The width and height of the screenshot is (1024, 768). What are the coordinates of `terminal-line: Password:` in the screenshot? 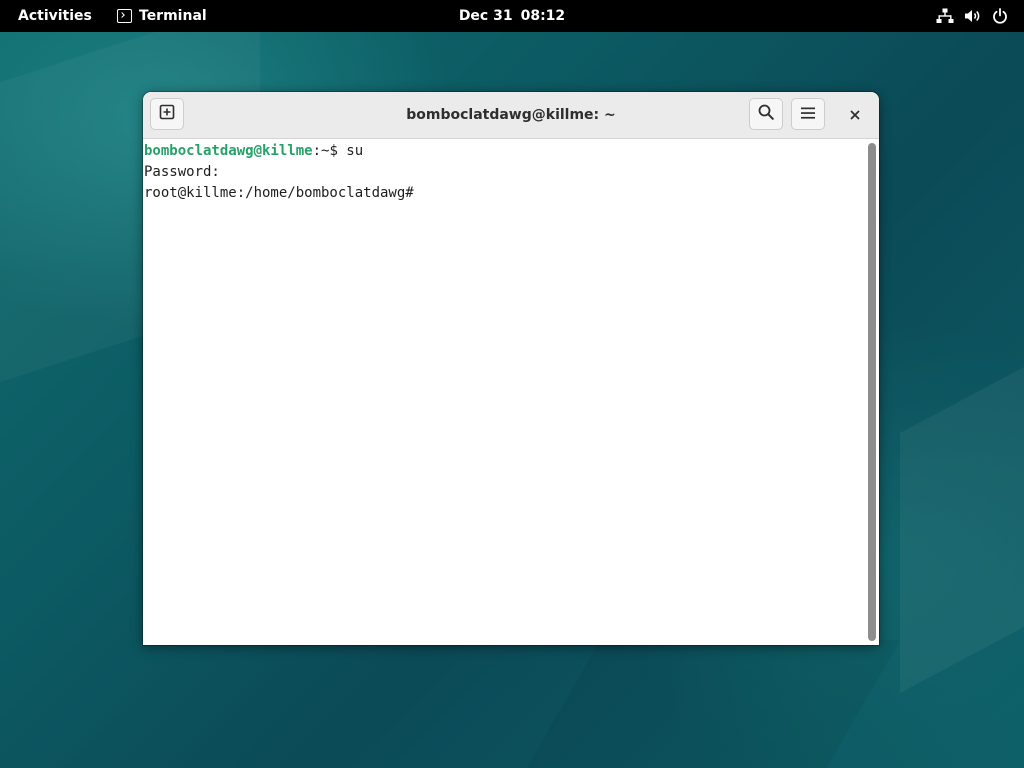 It's located at (182, 172).